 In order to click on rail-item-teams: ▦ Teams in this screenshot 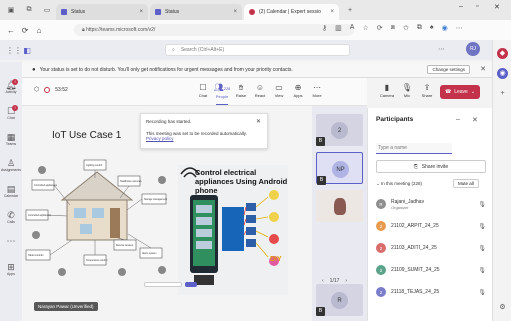, I will do `click(11, 139)`.